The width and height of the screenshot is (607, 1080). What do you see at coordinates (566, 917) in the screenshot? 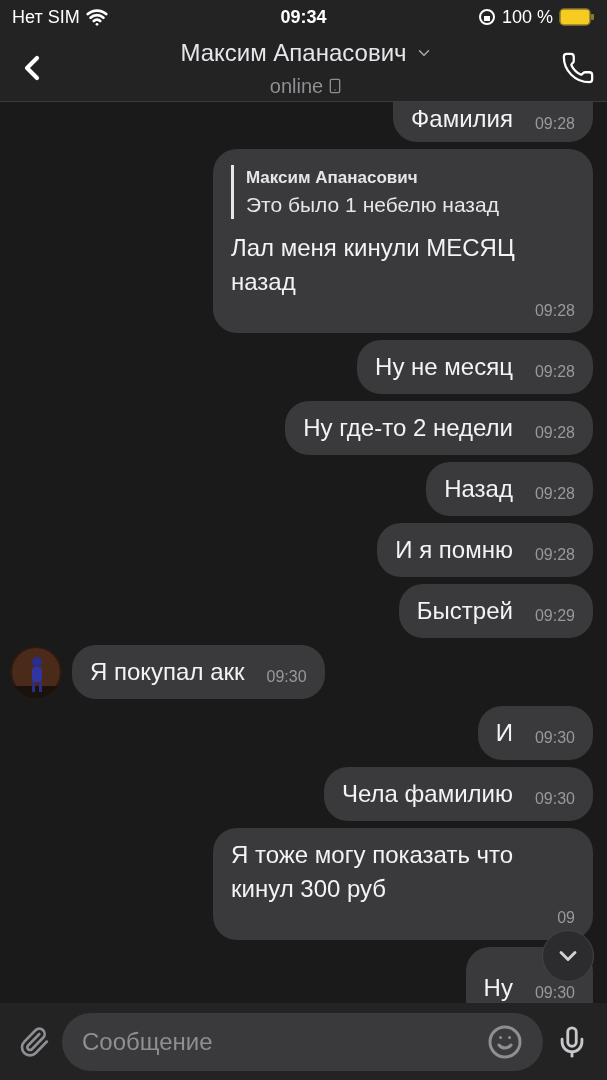
I see `message-time: 09` at bounding box center [566, 917].